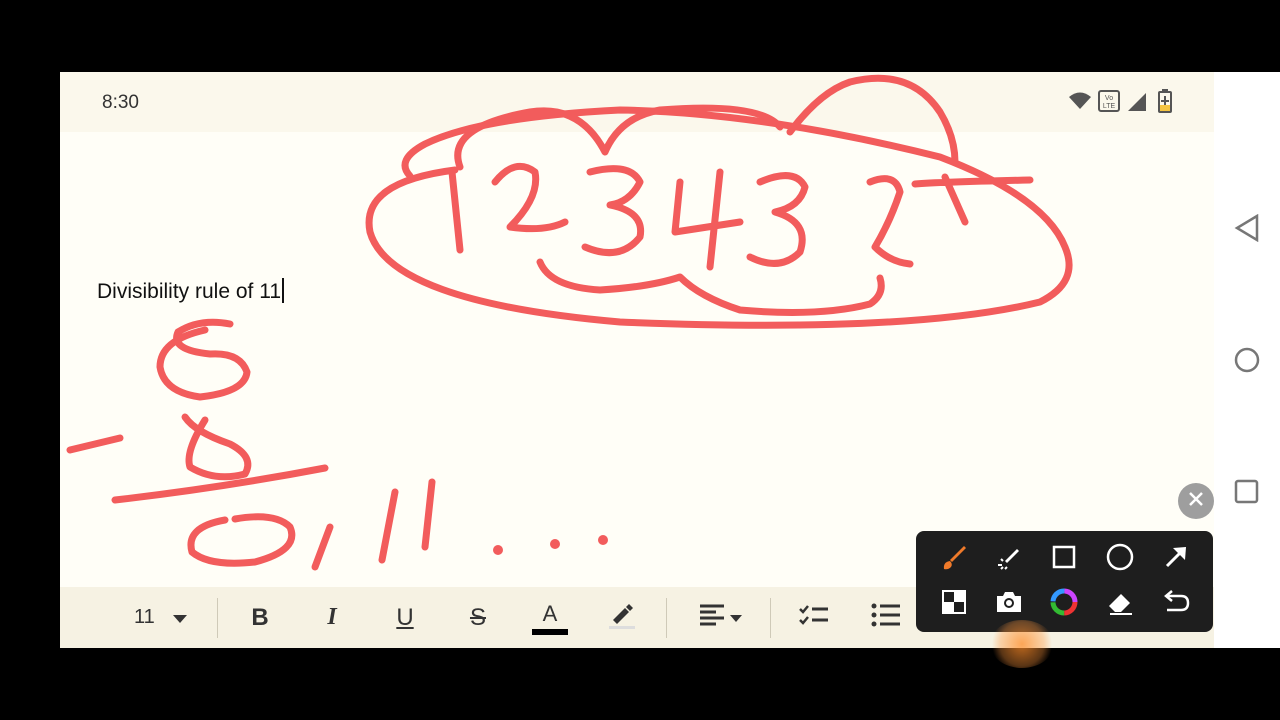  I want to click on eraser-tool, so click(1120, 604).